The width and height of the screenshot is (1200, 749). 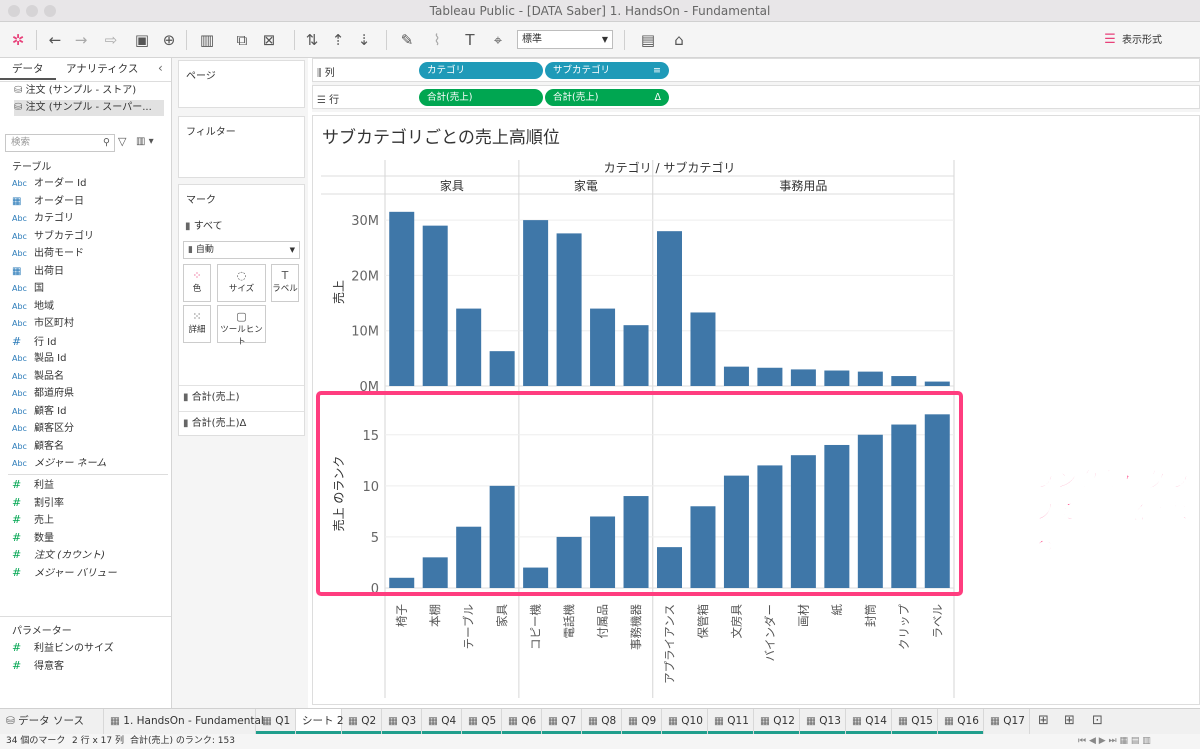 What do you see at coordinates (38, 665) in the screenshot?
I see `field-parameter: # 得意客` at bounding box center [38, 665].